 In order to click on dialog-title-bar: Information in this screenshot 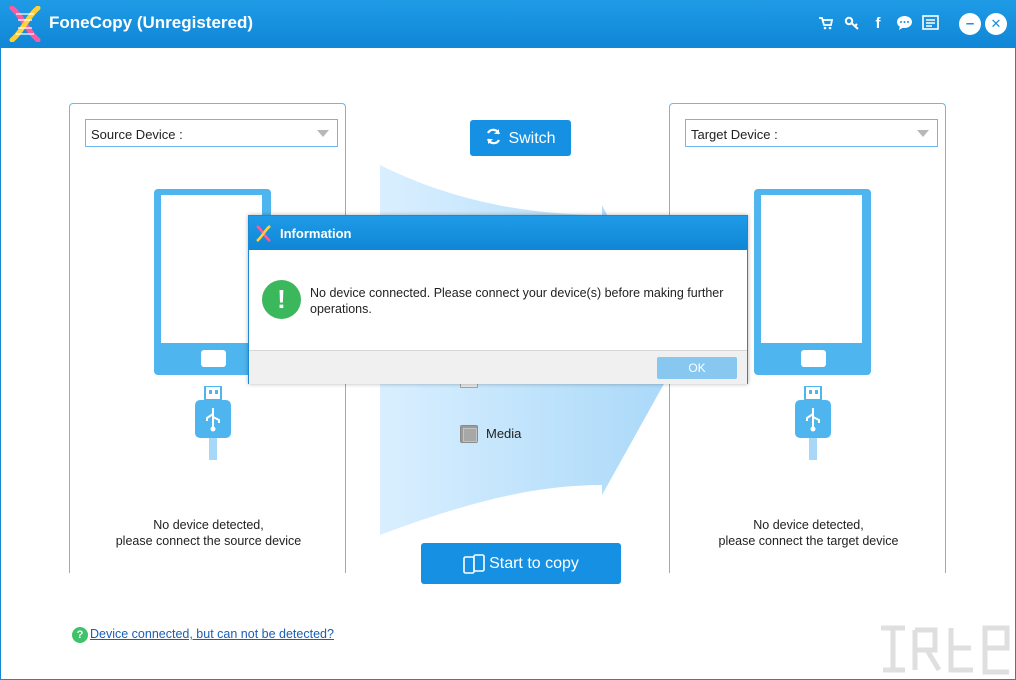, I will do `click(498, 233)`.